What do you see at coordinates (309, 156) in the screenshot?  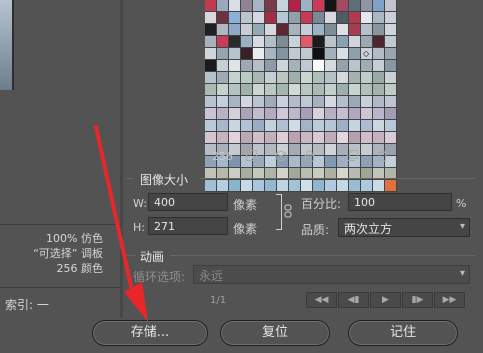 I see `lock-icon` at bounding box center [309, 156].